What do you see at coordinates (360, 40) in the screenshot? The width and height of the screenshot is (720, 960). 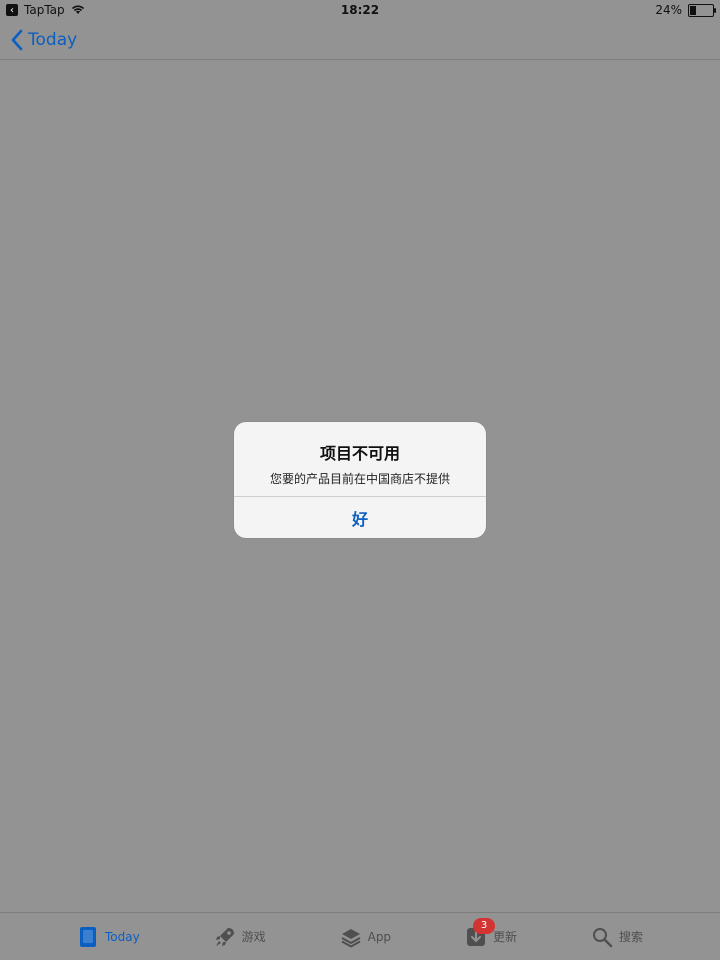 I see `navigation-bar: Today` at bounding box center [360, 40].